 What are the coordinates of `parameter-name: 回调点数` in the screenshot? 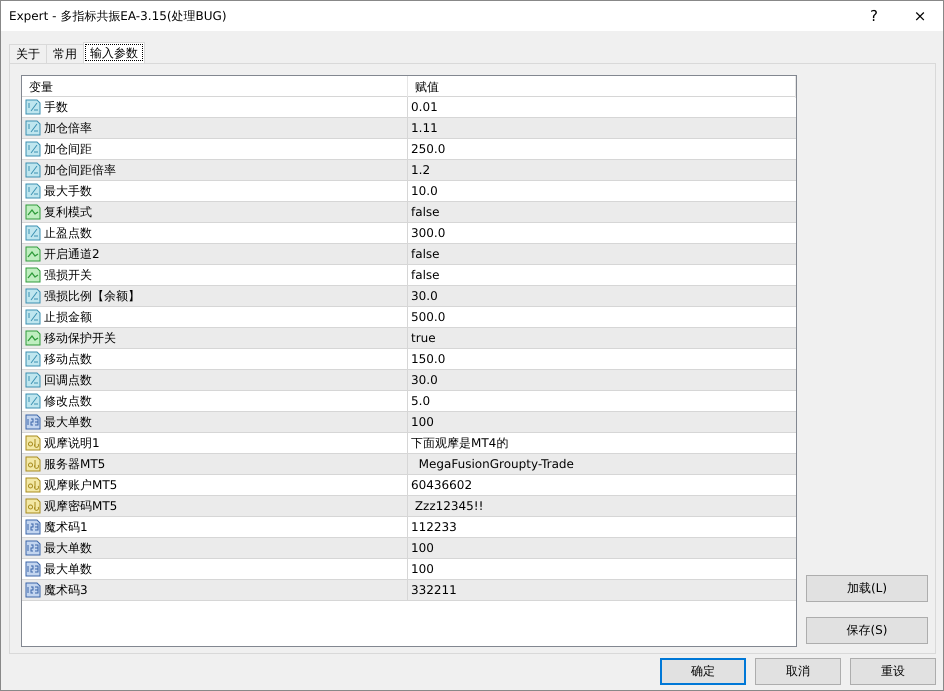 It's located at (68, 380).